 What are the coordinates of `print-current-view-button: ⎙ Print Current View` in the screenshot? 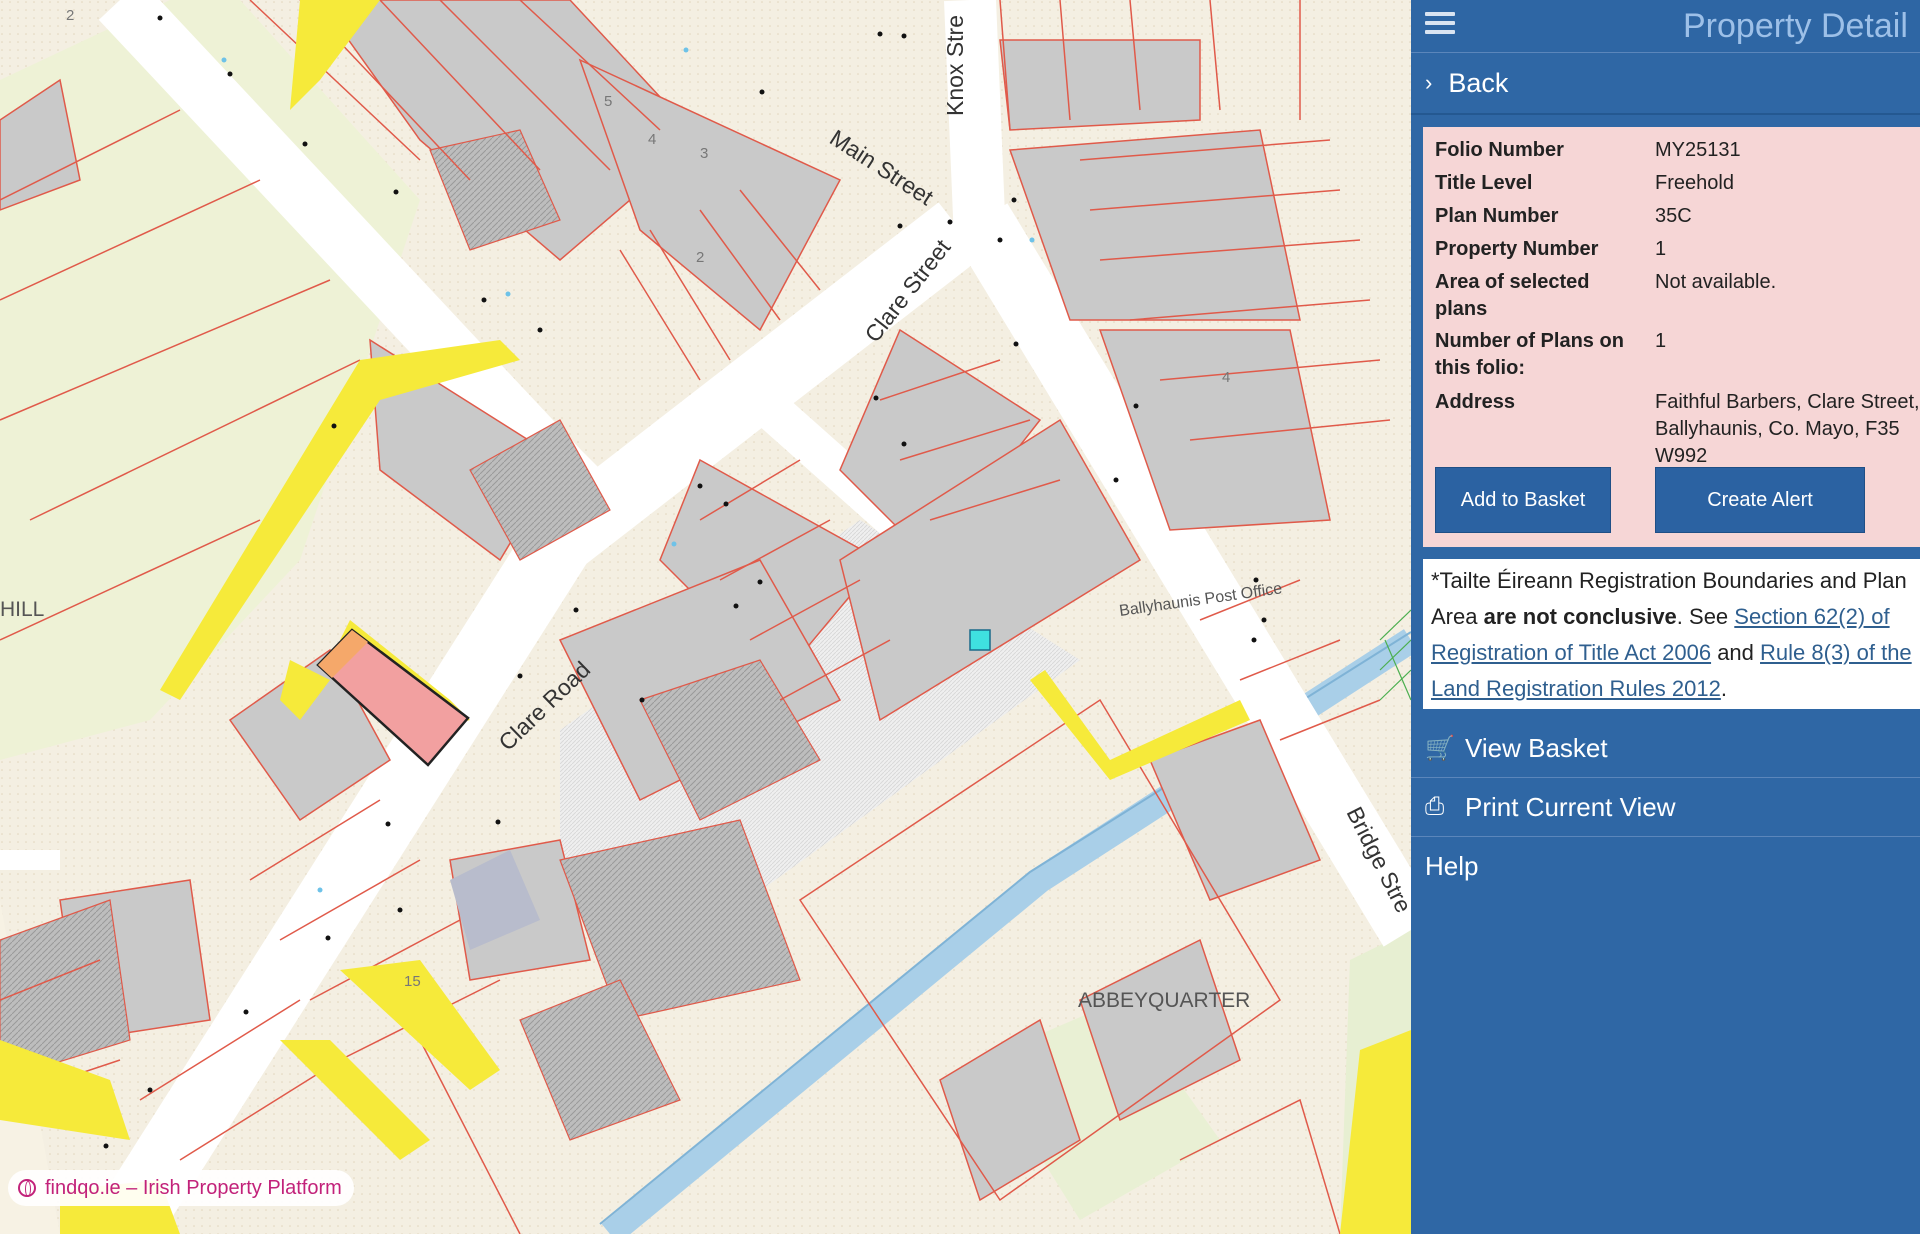 It's located at (1665, 807).